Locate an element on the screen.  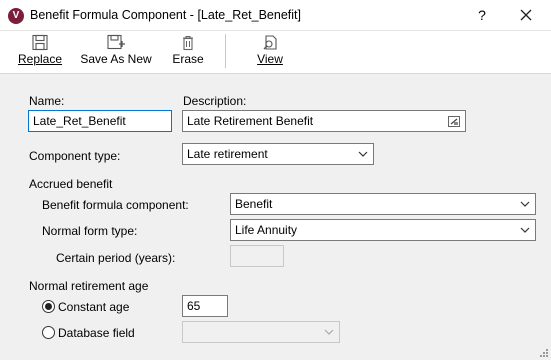
view-button: View is located at coordinates (270, 52).